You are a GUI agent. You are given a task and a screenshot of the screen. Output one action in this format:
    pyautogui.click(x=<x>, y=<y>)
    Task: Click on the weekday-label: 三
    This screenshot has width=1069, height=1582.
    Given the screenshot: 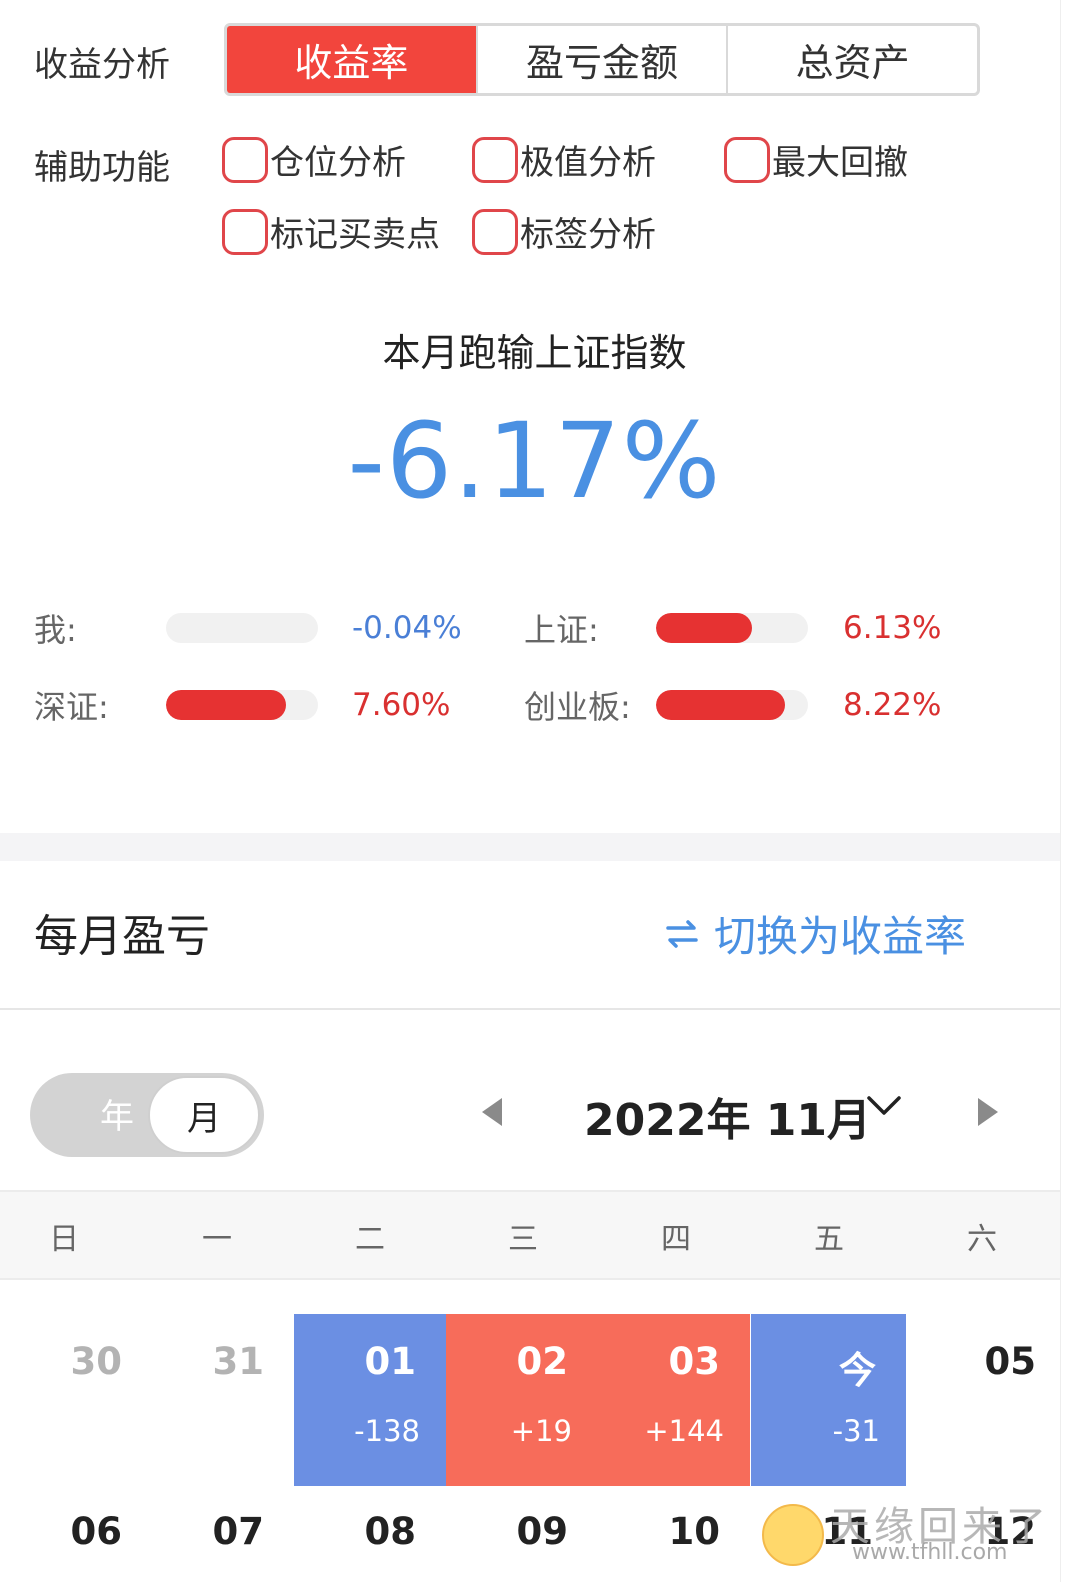 What is the action you would take?
    pyautogui.click(x=523, y=1239)
    